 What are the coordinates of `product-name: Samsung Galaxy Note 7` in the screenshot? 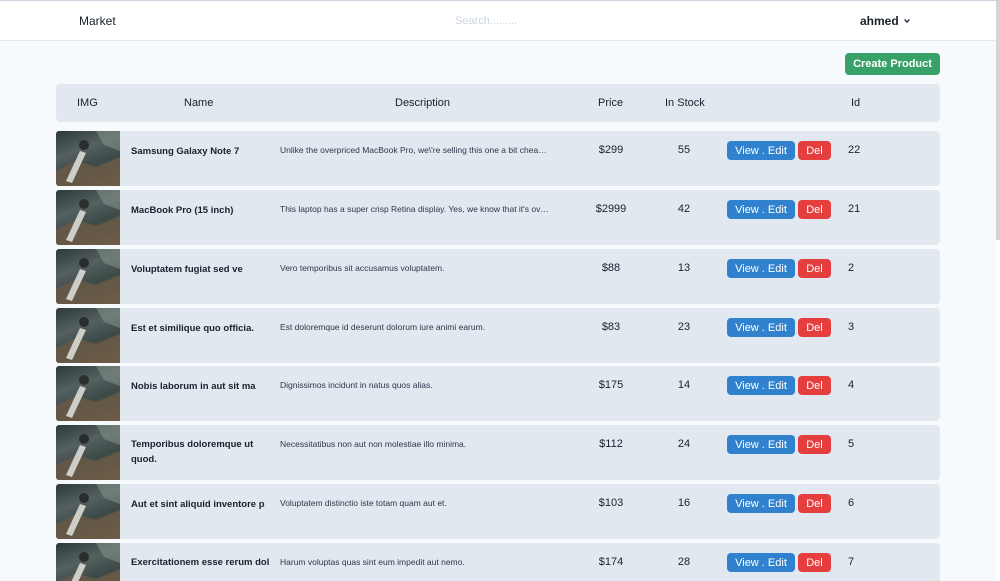 It's located at (185, 151).